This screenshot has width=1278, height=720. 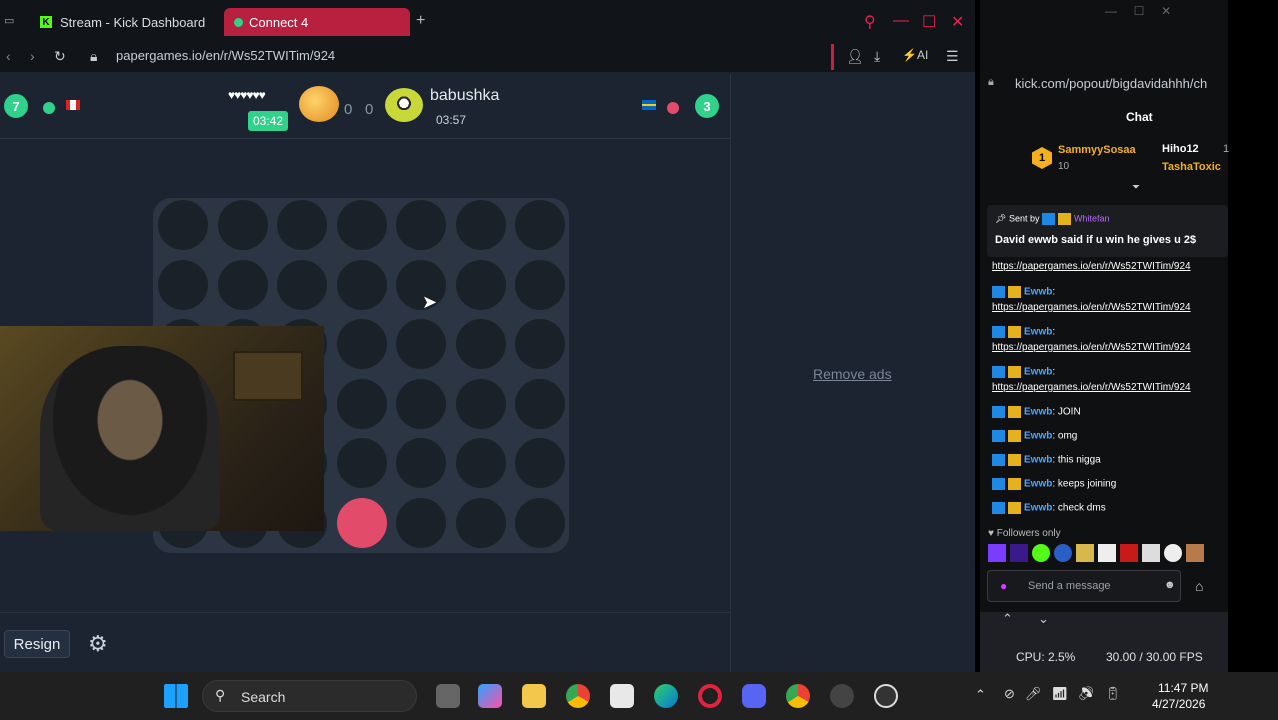 I want to click on windows-start-icon, so click(x=176, y=696).